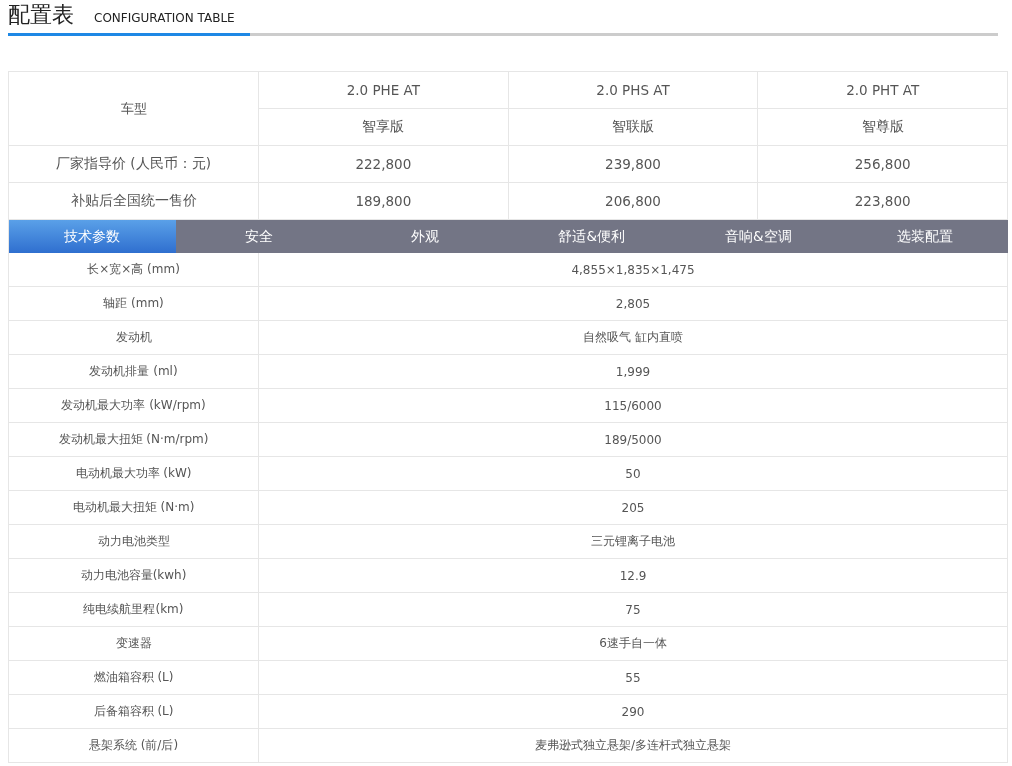 This screenshot has height=766, width=1012. I want to click on table-cell: 车型, so click(134, 109).